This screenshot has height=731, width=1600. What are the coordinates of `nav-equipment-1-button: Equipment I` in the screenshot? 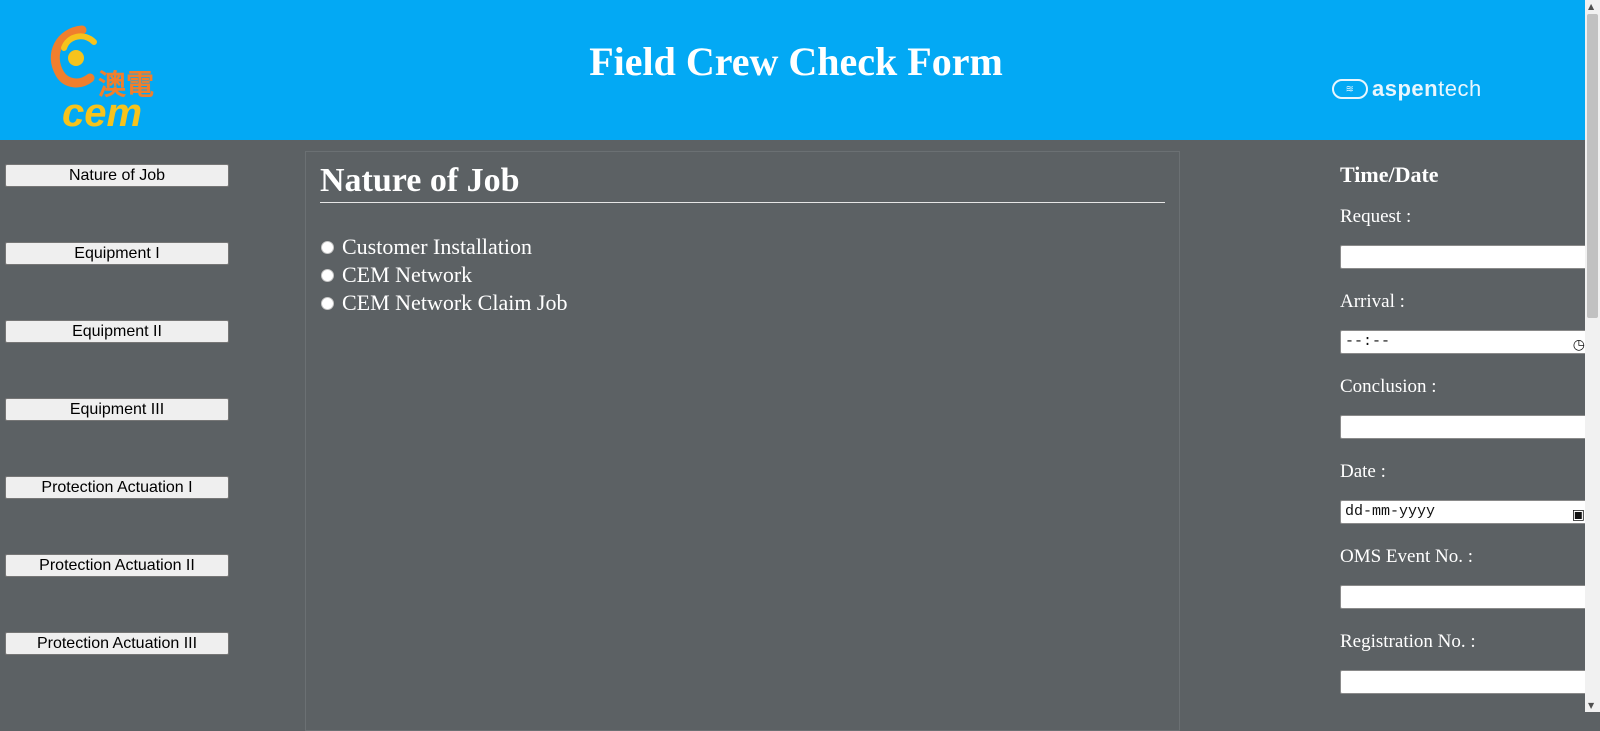 It's located at (117, 253).